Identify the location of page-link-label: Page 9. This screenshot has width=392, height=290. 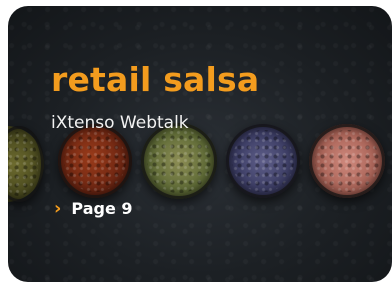
(102, 208).